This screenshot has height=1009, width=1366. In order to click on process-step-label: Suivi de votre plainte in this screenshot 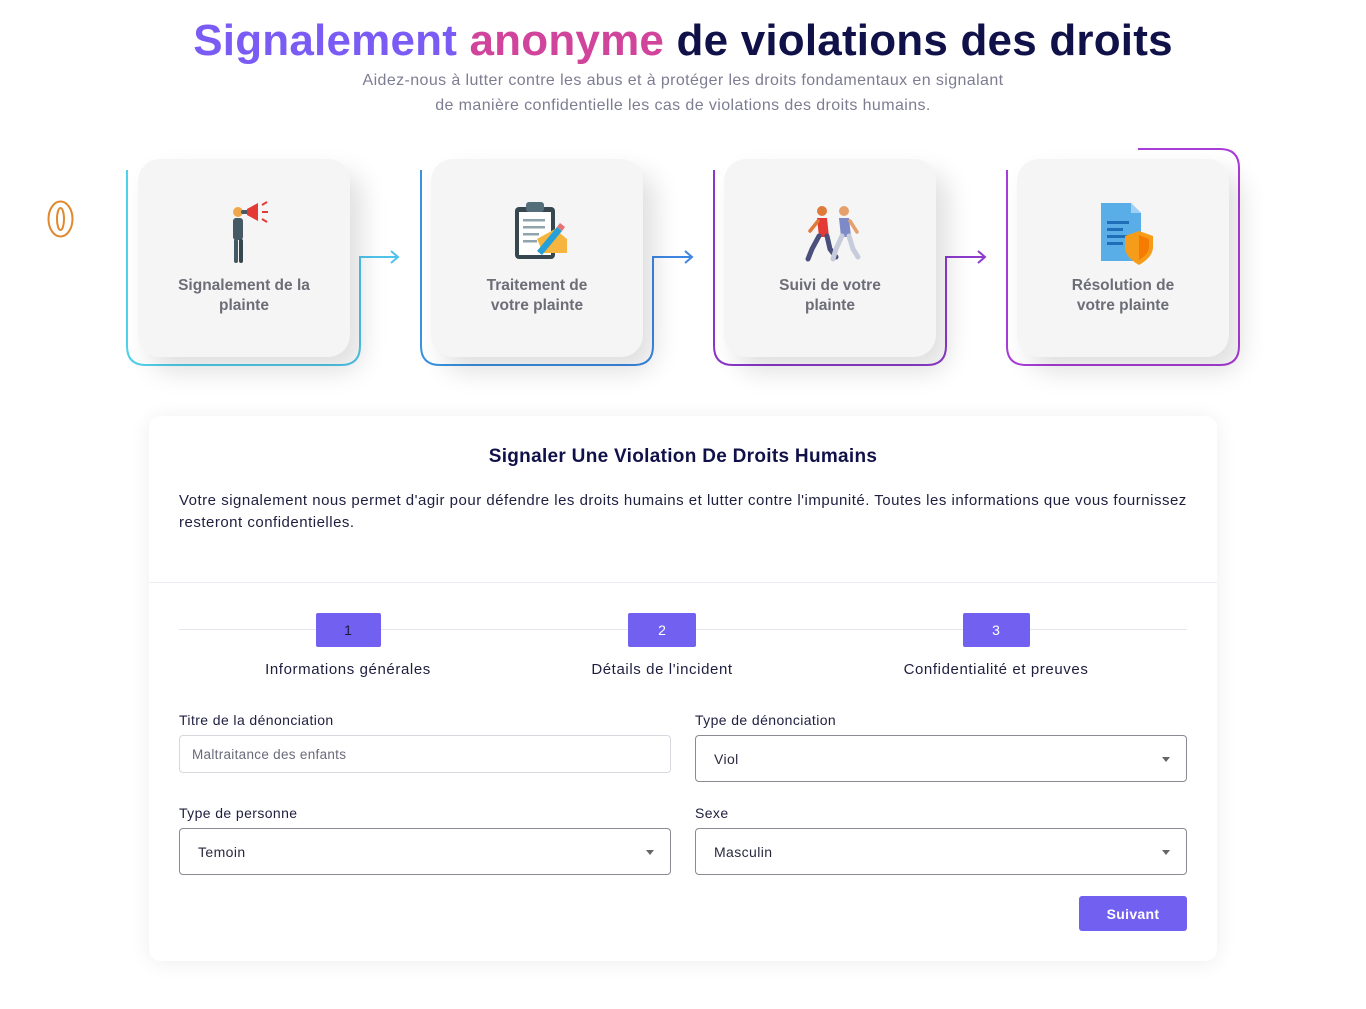, I will do `click(830, 296)`.